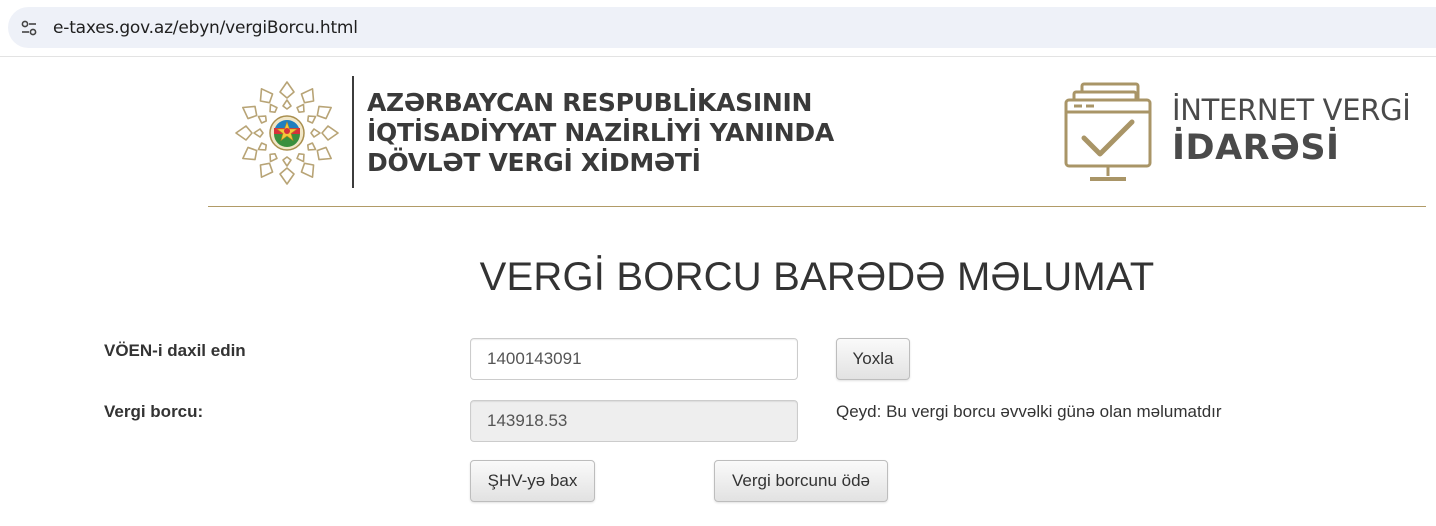  What do you see at coordinates (1291, 110) in the screenshot?
I see `portal-name-line-1: İNTERNET VERGİ` at bounding box center [1291, 110].